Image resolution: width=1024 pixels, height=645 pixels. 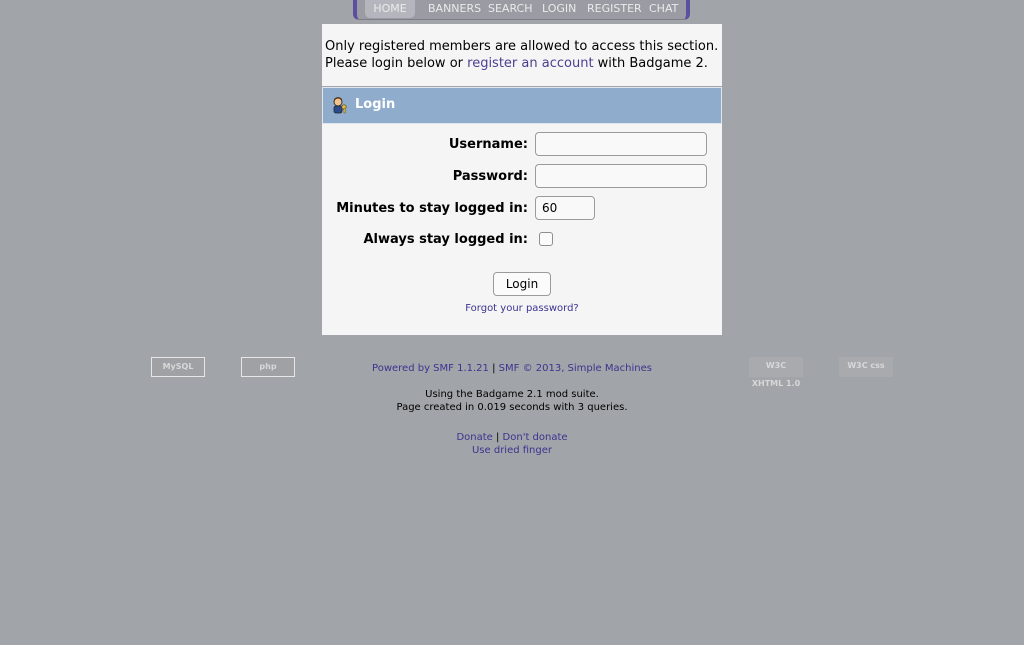 What do you see at coordinates (565, 208) in the screenshot?
I see `minutes-input` at bounding box center [565, 208].